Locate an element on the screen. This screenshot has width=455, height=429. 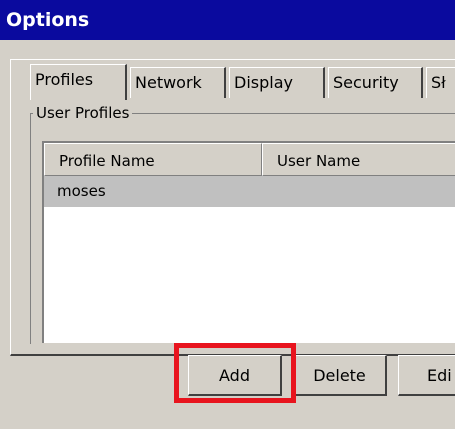
user-profiles-group-label: User Profiles is located at coordinates (83, 113).